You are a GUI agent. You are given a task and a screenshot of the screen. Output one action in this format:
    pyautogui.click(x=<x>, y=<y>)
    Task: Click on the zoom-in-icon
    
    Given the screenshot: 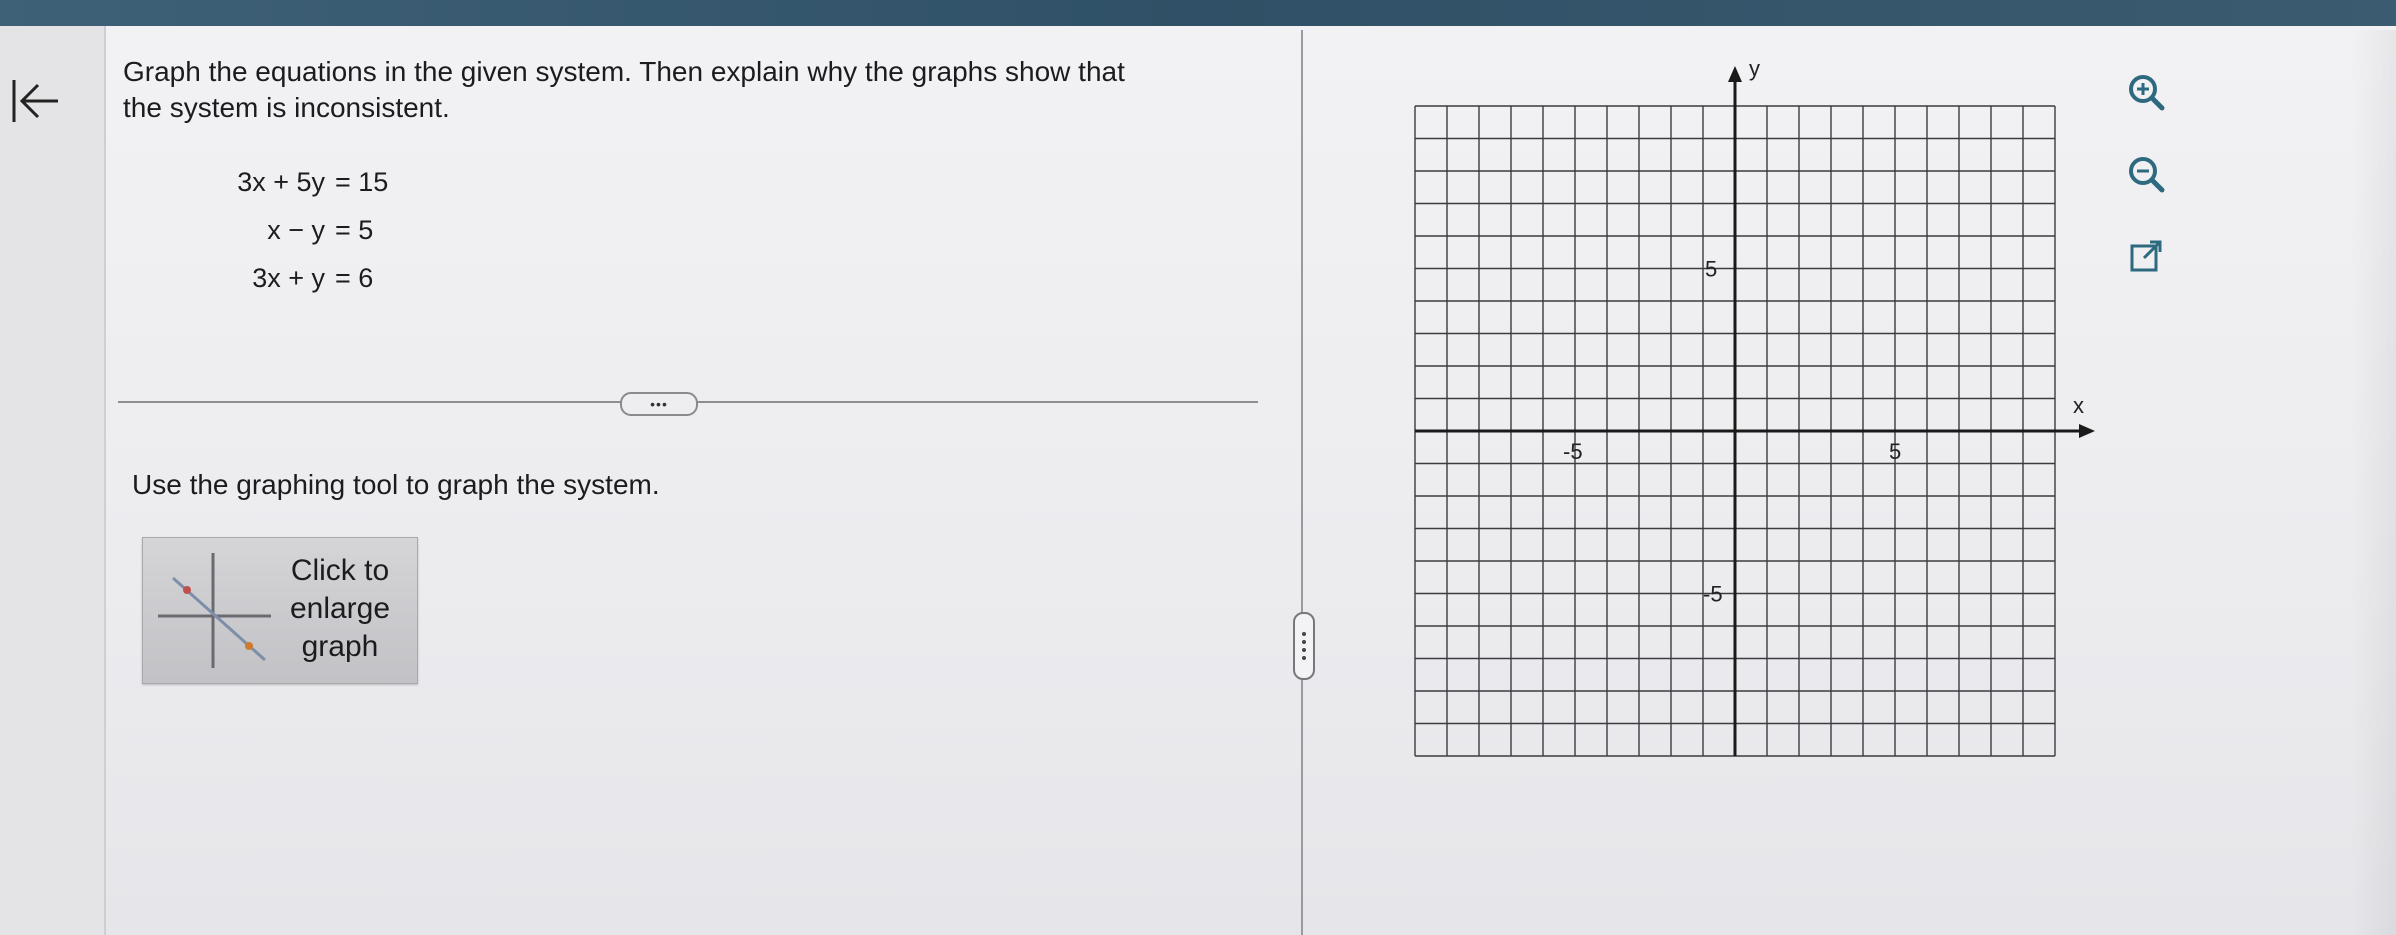 What is the action you would take?
    pyautogui.click(x=2147, y=93)
    